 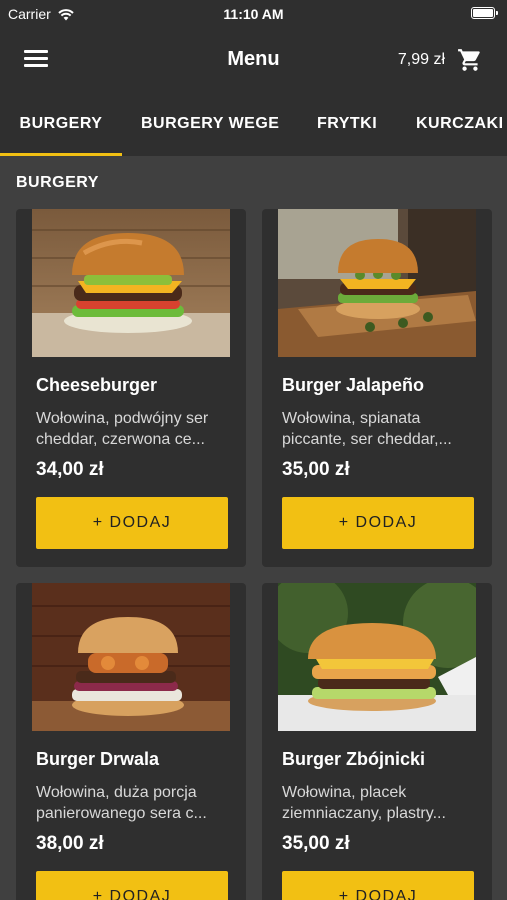 What do you see at coordinates (354, 759) in the screenshot?
I see `product-name: Burger Zbójnicki` at bounding box center [354, 759].